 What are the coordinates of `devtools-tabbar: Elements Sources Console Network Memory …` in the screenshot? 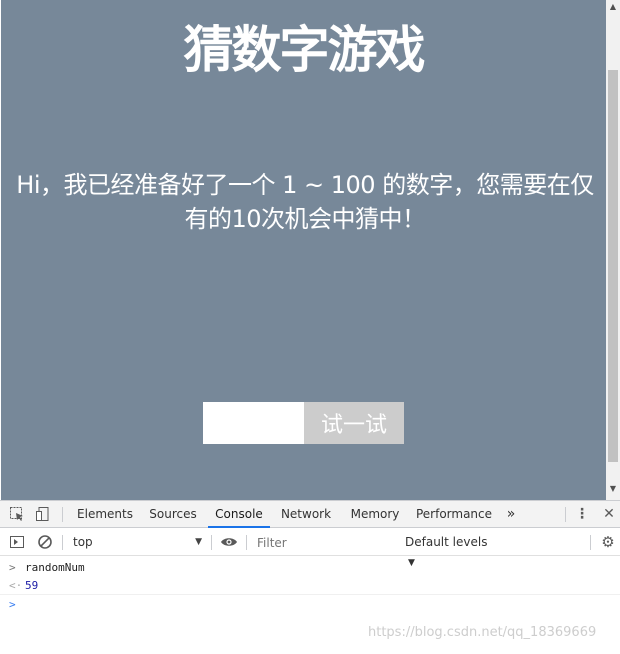 It's located at (310, 514).